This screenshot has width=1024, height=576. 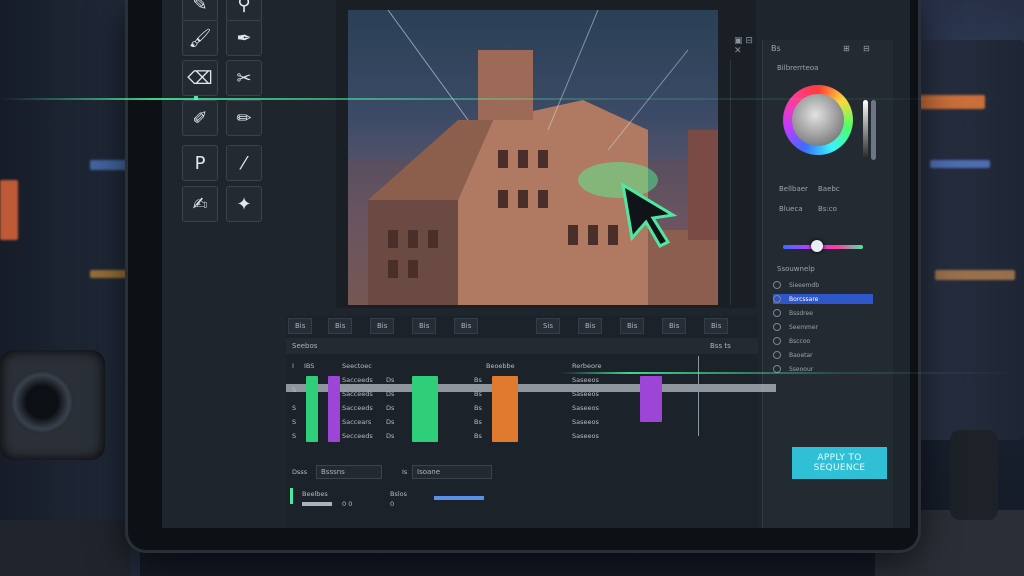 What do you see at coordinates (823, 285) in the screenshot?
I see `list-item: Sieeemdb` at bounding box center [823, 285].